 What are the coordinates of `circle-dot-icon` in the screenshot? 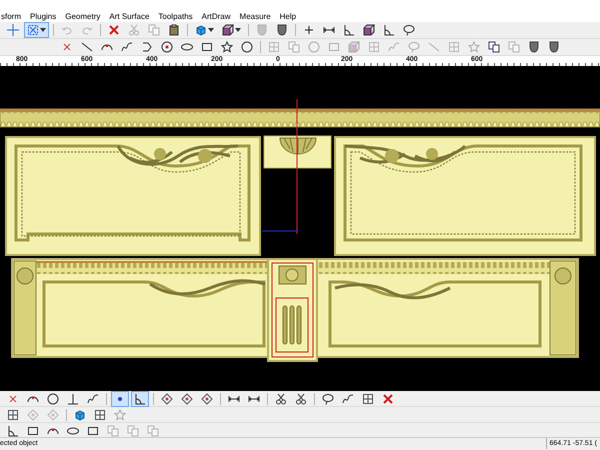 It's located at (167, 47).